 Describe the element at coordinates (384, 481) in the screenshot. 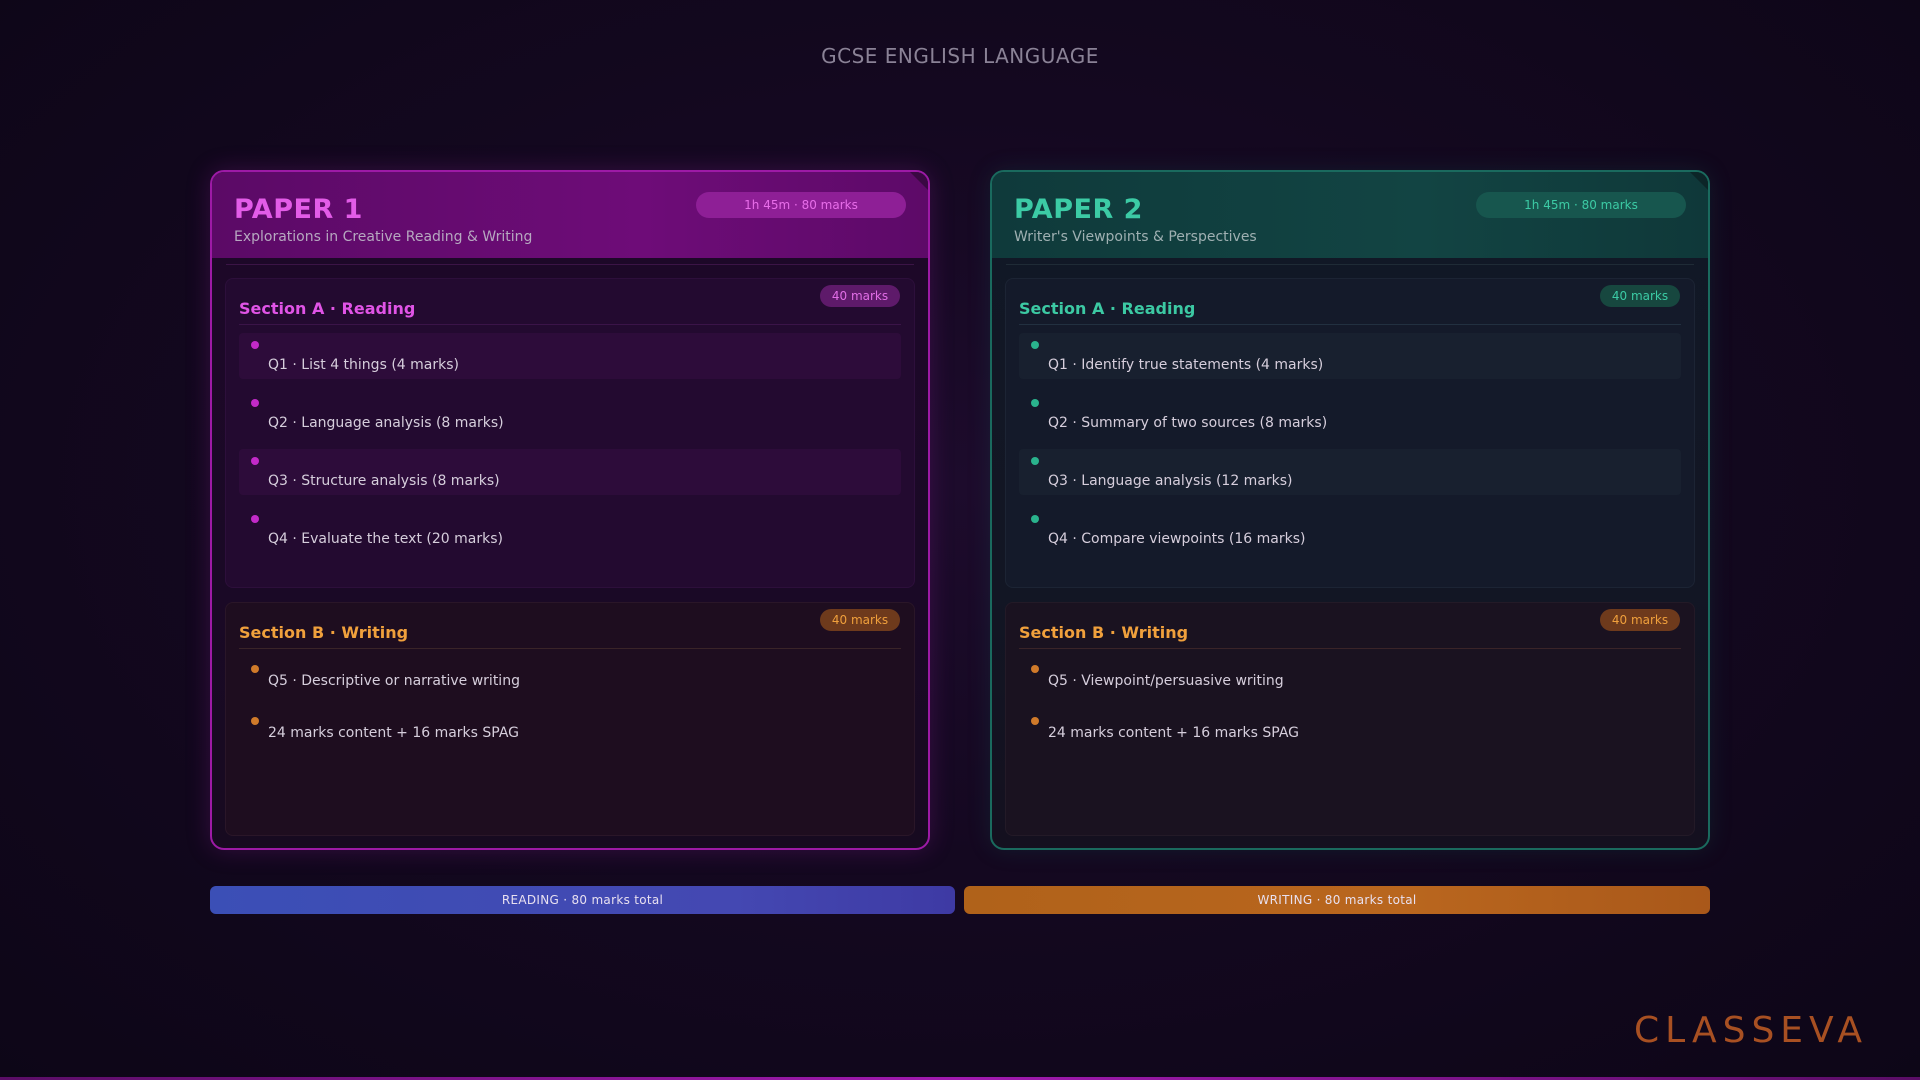

I see `question-text: Q3 · Structure analysis (8 marks)` at that location.